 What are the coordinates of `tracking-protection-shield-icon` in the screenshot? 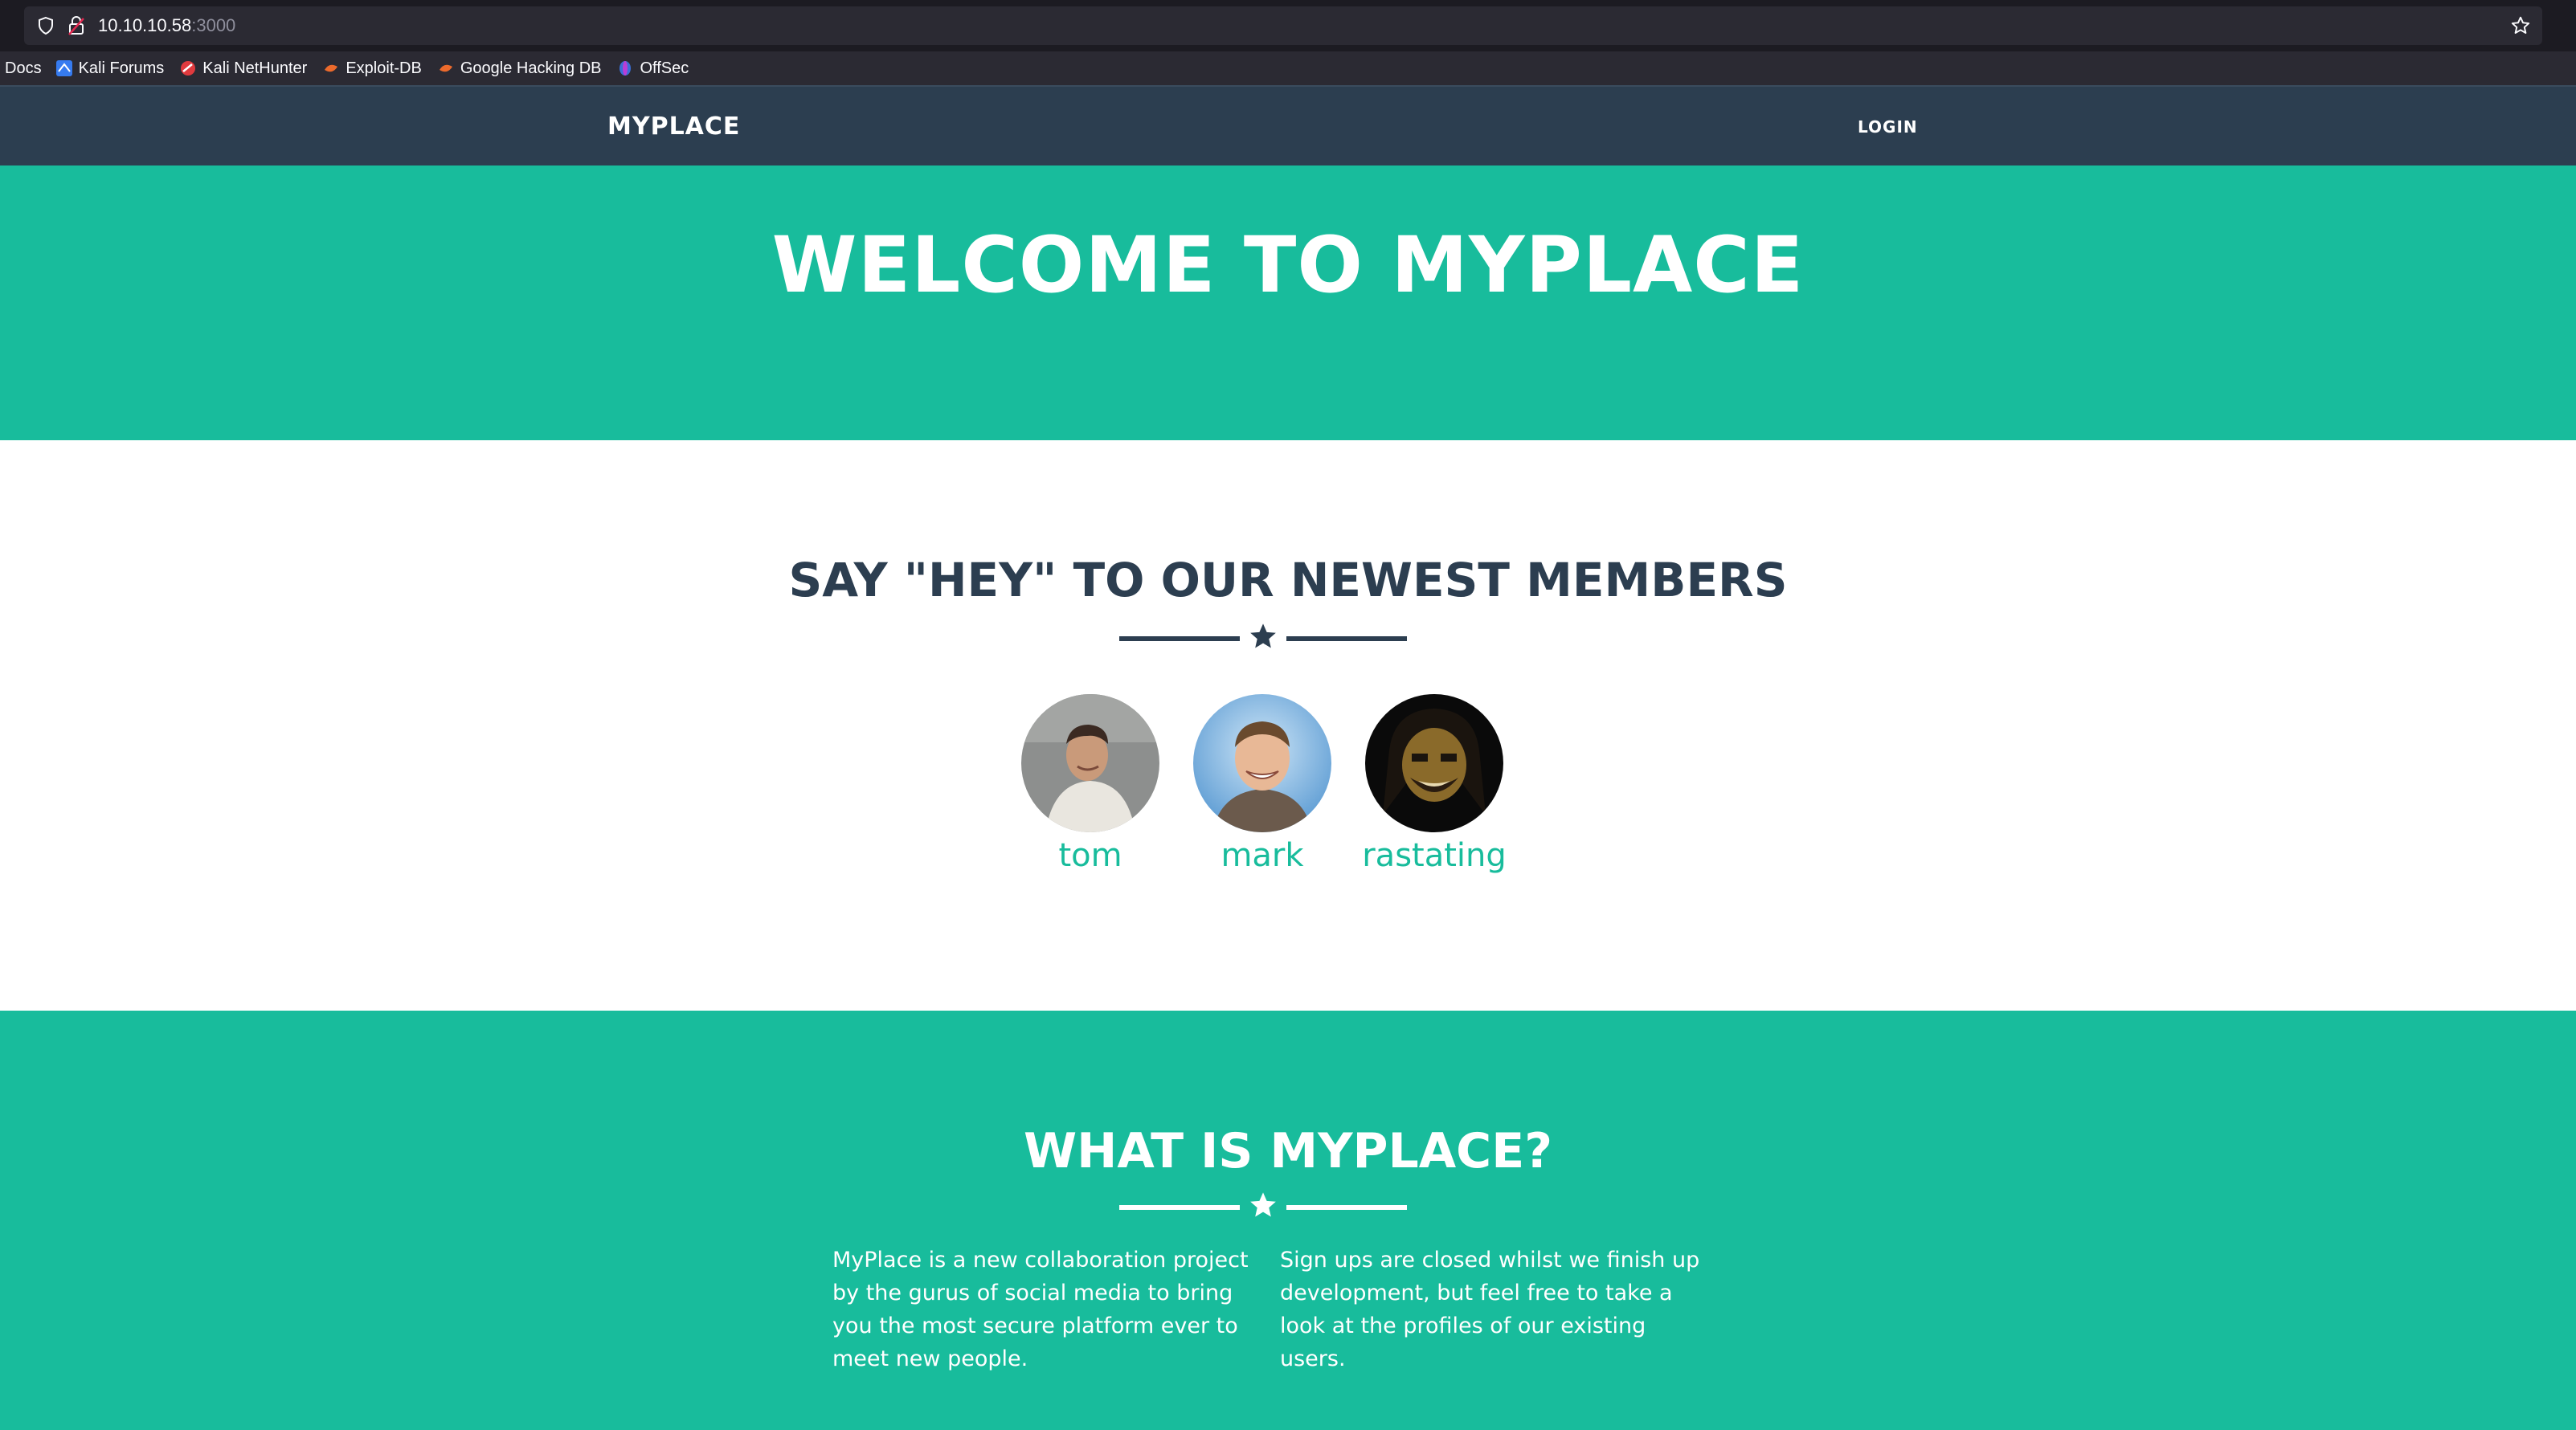 It's located at (46, 27).